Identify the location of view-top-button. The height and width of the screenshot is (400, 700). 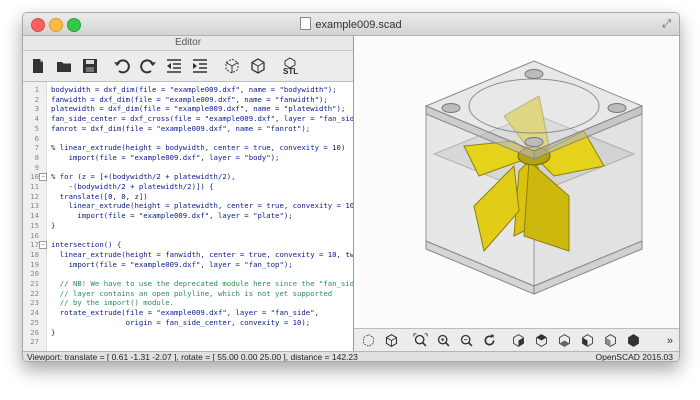
(541, 340).